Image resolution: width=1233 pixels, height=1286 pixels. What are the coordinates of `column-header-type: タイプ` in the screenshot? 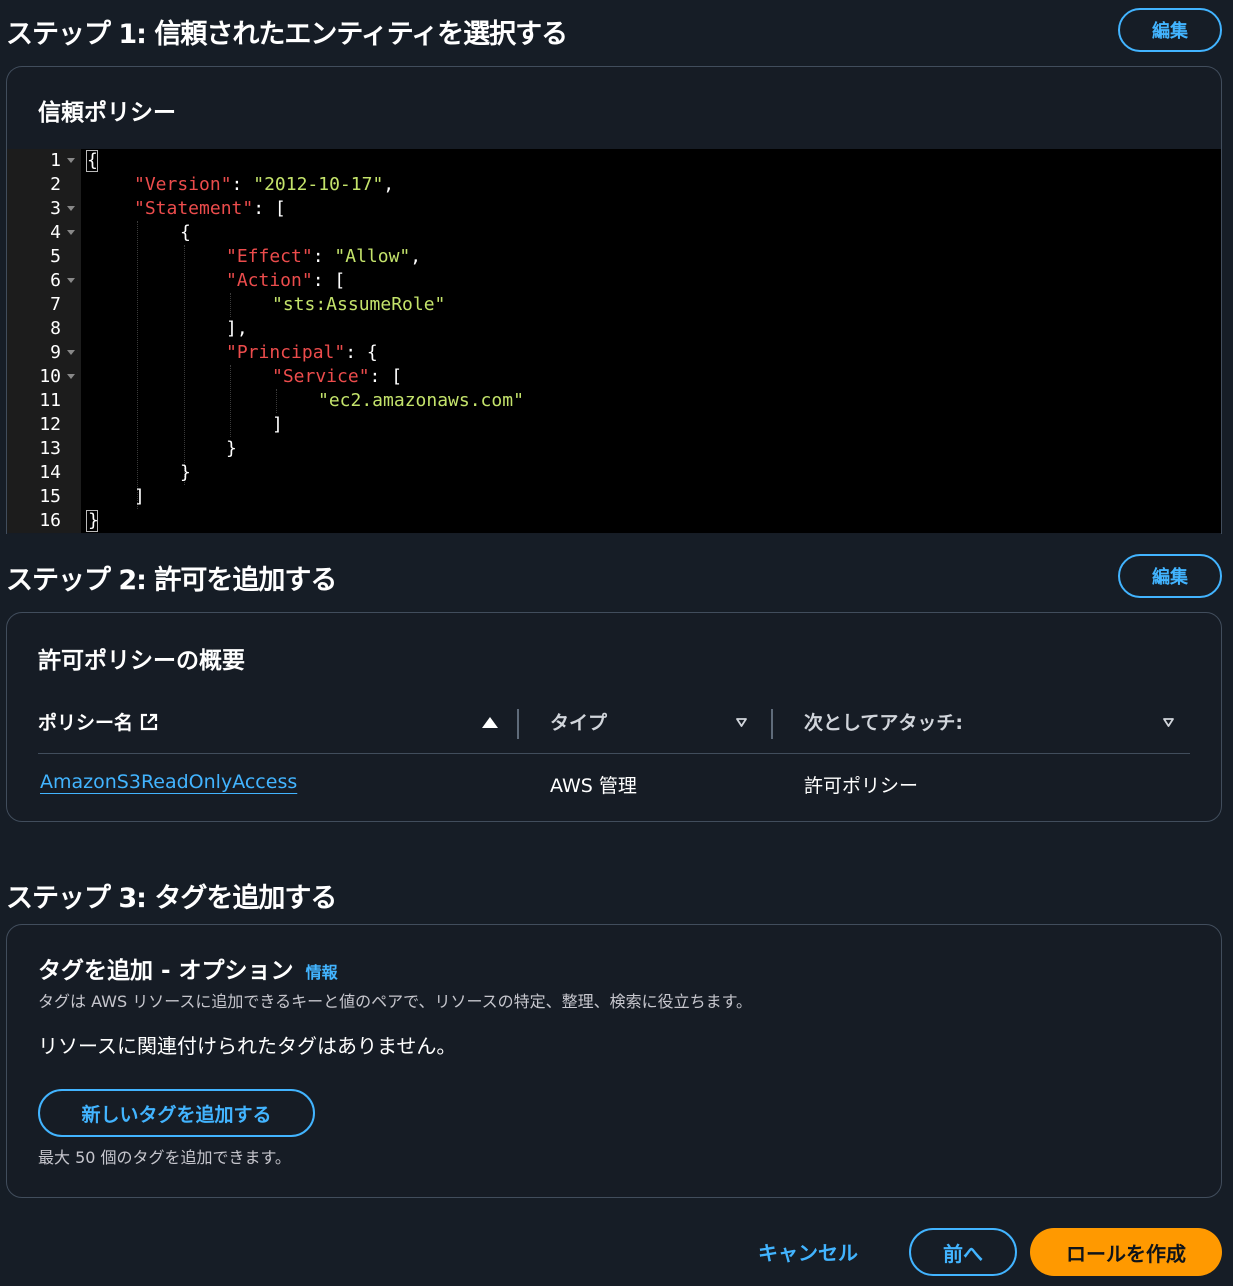 It's located at (578, 721).